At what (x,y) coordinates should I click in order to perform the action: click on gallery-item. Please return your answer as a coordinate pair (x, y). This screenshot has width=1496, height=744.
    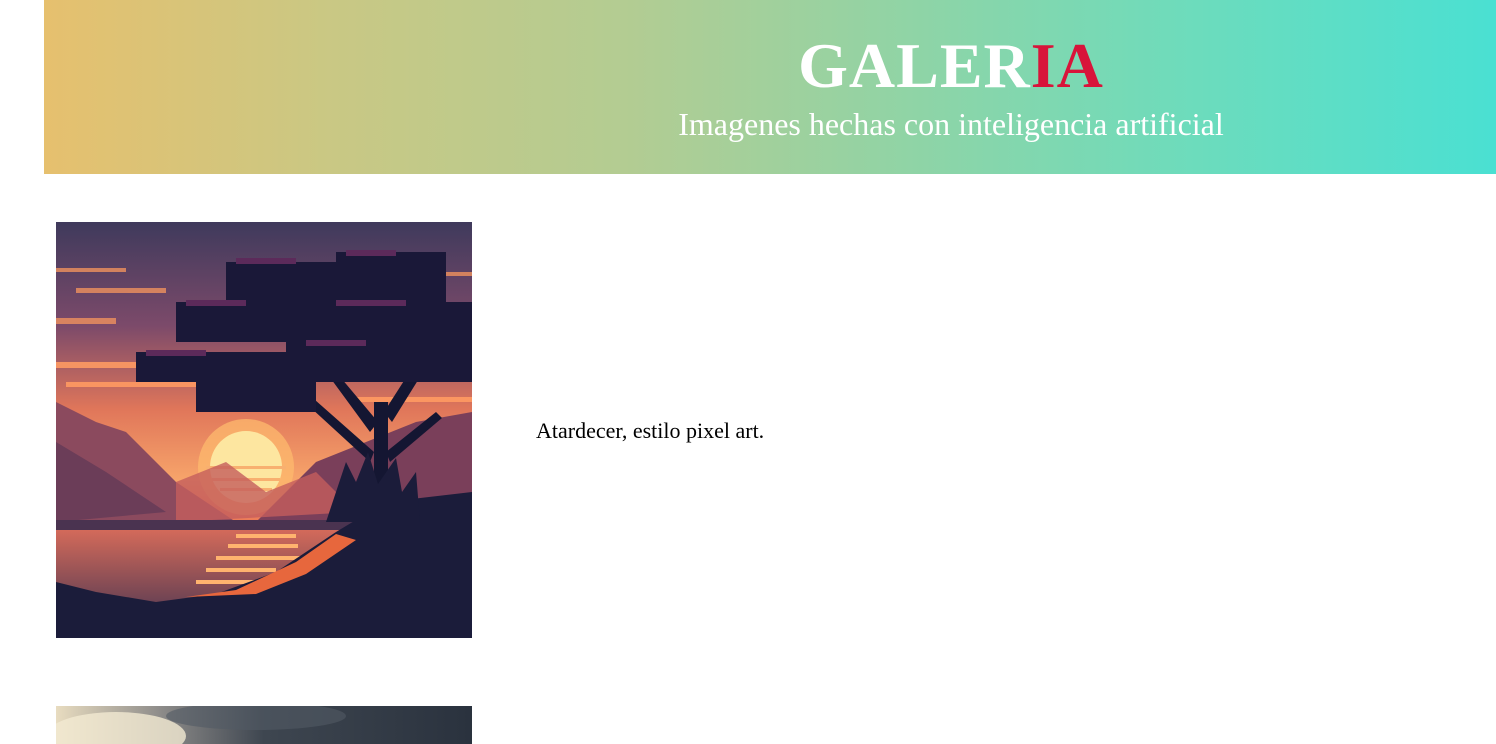
    Looking at the image, I should click on (776, 725).